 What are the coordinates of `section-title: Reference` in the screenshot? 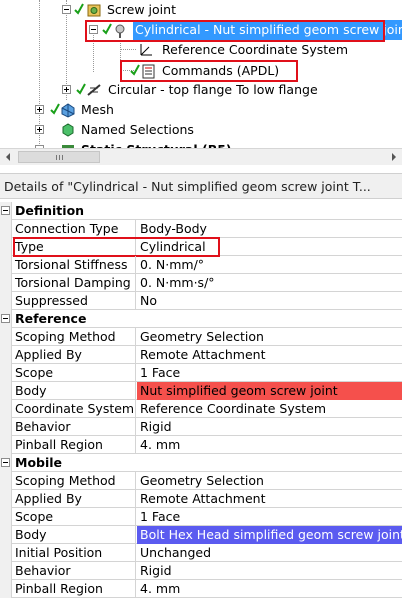 It's located at (51, 318).